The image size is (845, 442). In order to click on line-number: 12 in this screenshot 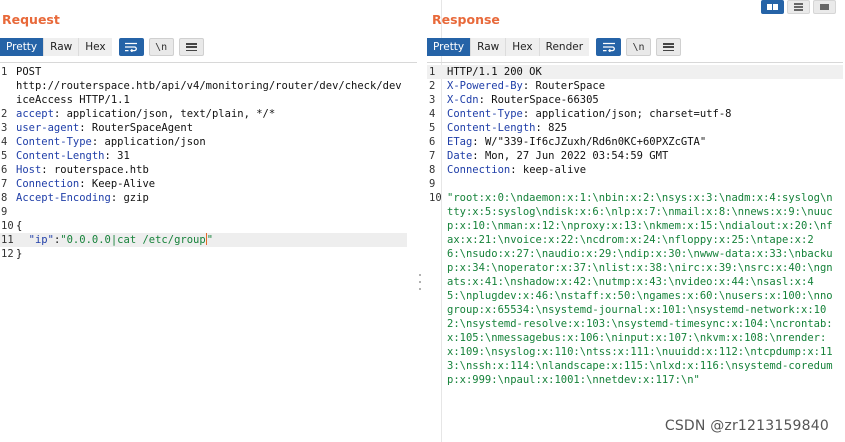, I will do `click(7, 254)`.